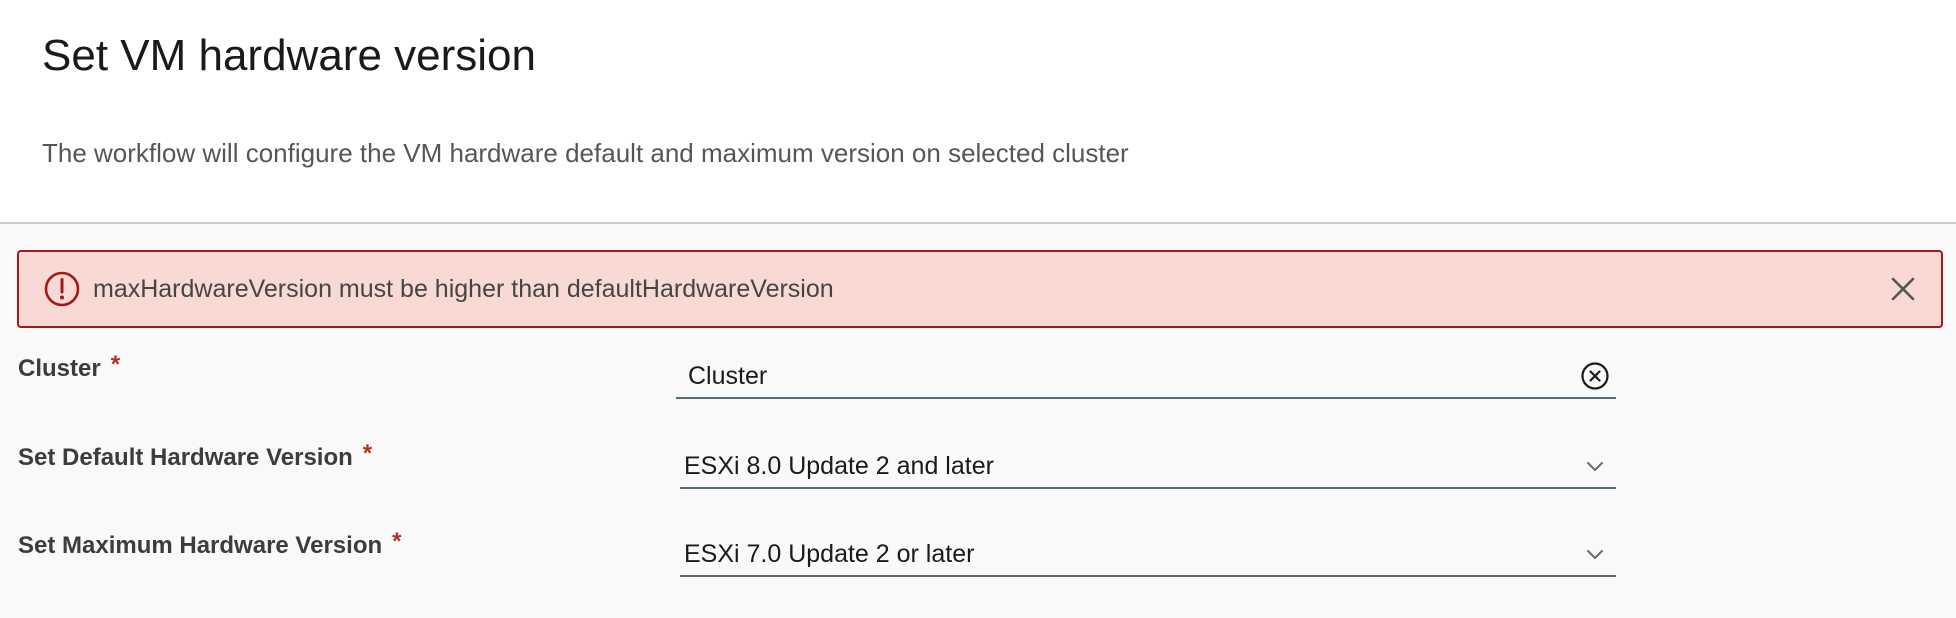  I want to click on default-version-select-value: ESXi 8.0 Update 2 and later, so click(839, 466).